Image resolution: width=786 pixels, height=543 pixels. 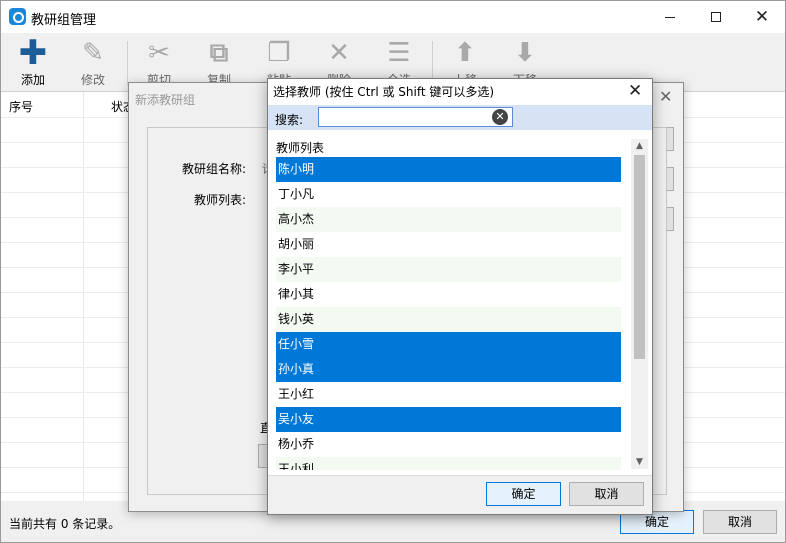 I want to click on delete-icon: ✕, so click(x=339, y=53).